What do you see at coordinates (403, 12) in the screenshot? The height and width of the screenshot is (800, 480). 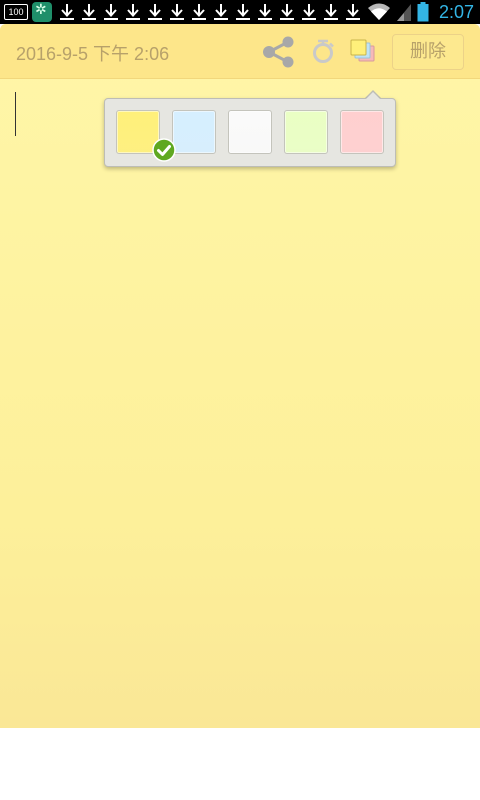 I see `signal-icon` at bounding box center [403, 12].